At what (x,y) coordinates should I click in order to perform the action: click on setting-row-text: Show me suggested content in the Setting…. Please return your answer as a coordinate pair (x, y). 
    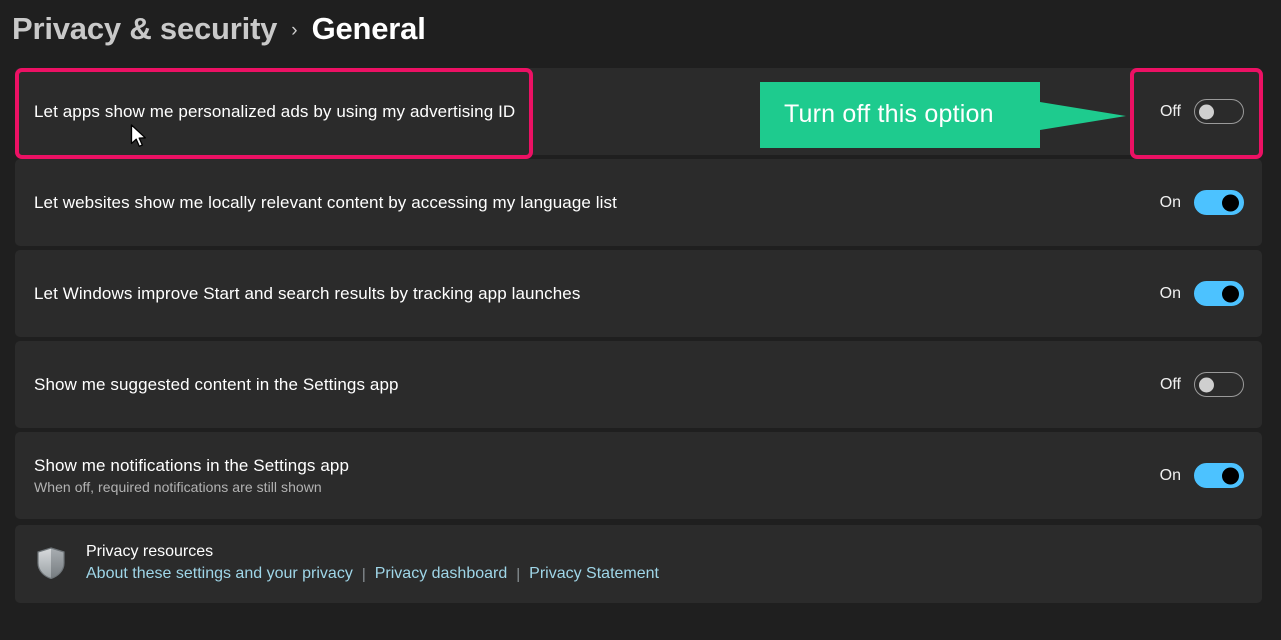
    Looking at the image, I should click on (216, 385).